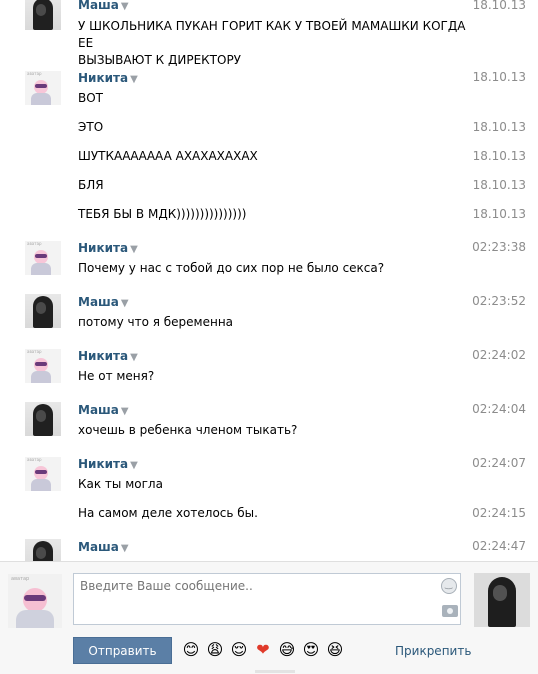  I want to click on message-text: ВОТ, so click(91, 98).